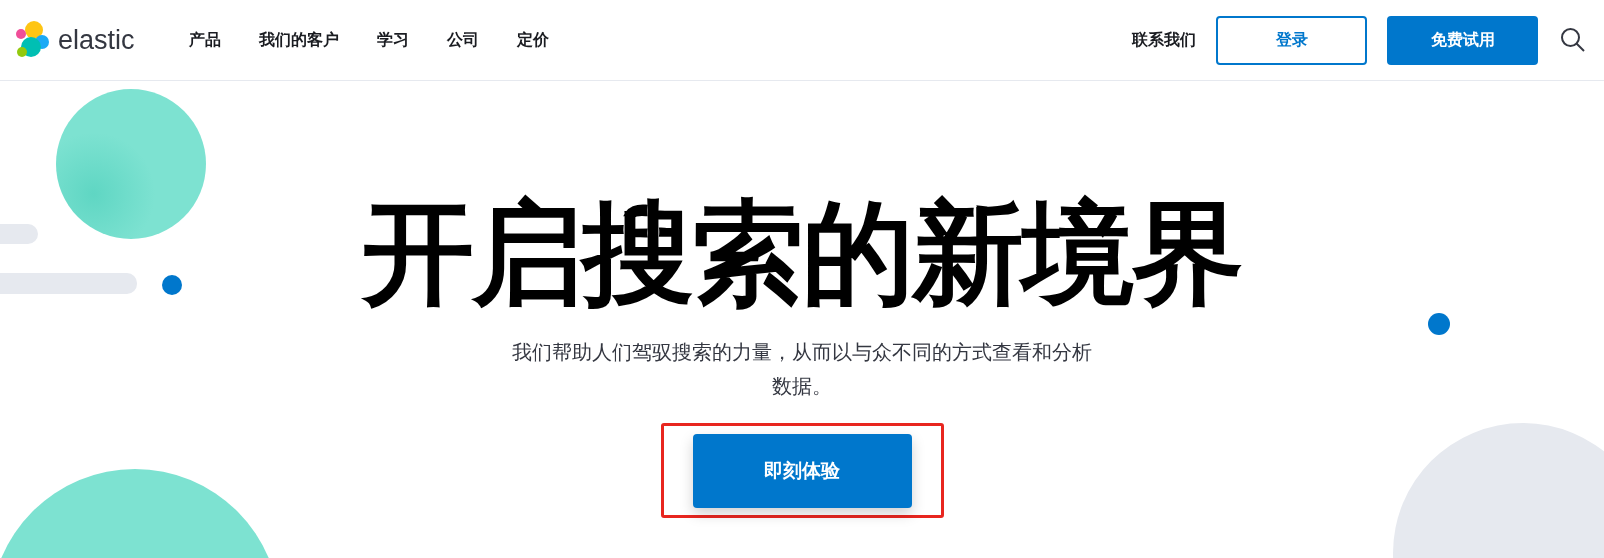 This screenshot has height=558, width=1604. Describe the element at coordinates (1291, 40) in the screenshot. I see `login-button: 登录` at that location.